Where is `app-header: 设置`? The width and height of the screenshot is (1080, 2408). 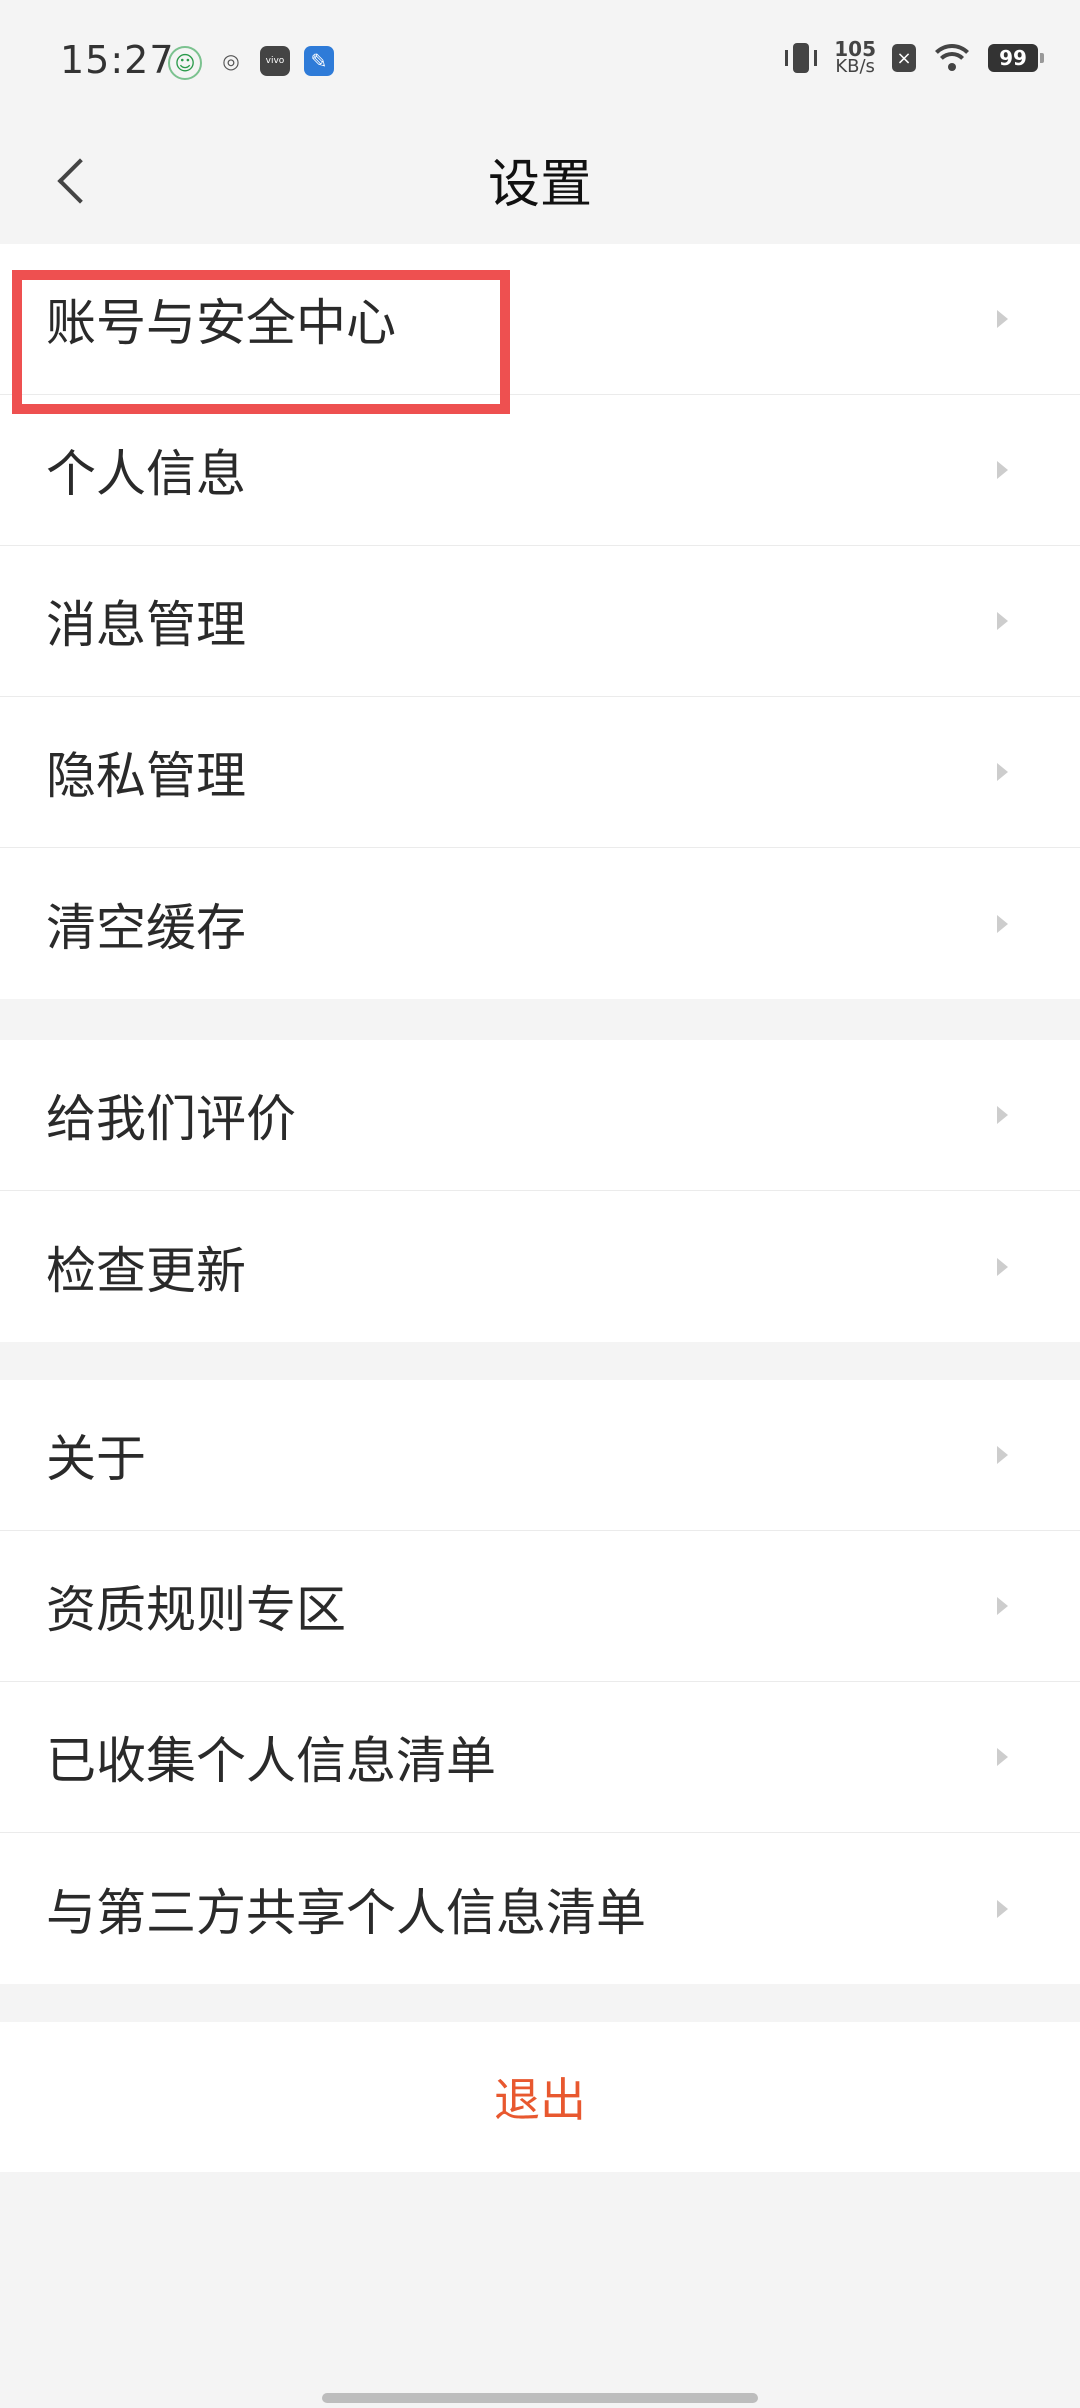
app-header: 设置 is located at coordinates (540, 184).